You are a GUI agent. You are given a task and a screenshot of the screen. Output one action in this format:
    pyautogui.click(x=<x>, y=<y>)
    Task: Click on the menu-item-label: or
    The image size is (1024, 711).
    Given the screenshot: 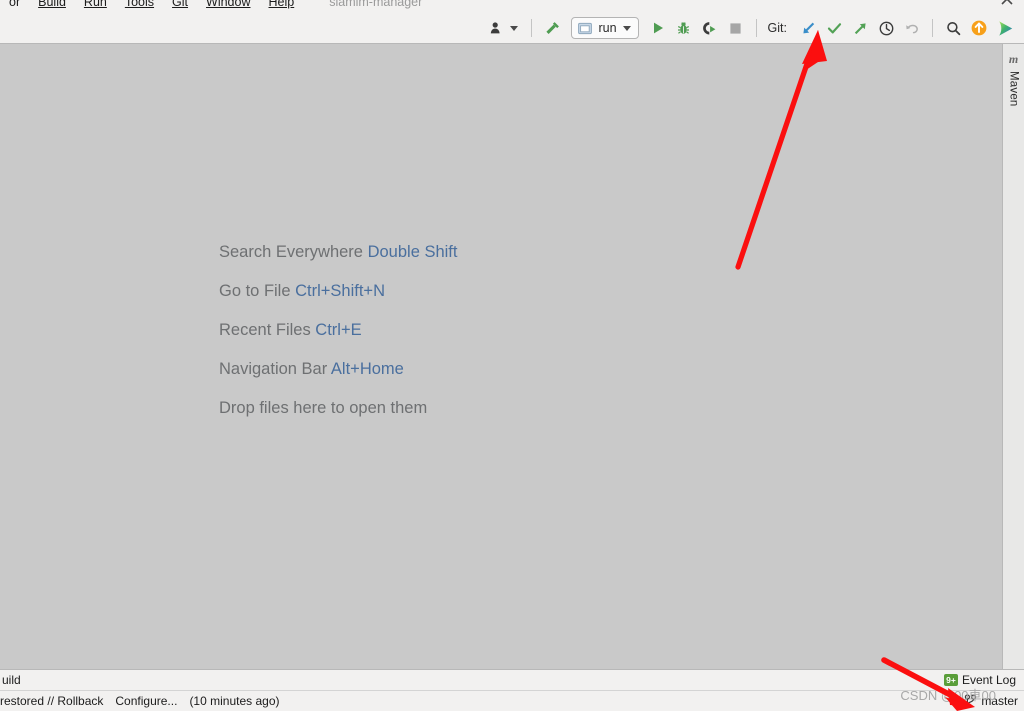 What is the action you would take?
    pyautogui.click(x=15, y=4)
    